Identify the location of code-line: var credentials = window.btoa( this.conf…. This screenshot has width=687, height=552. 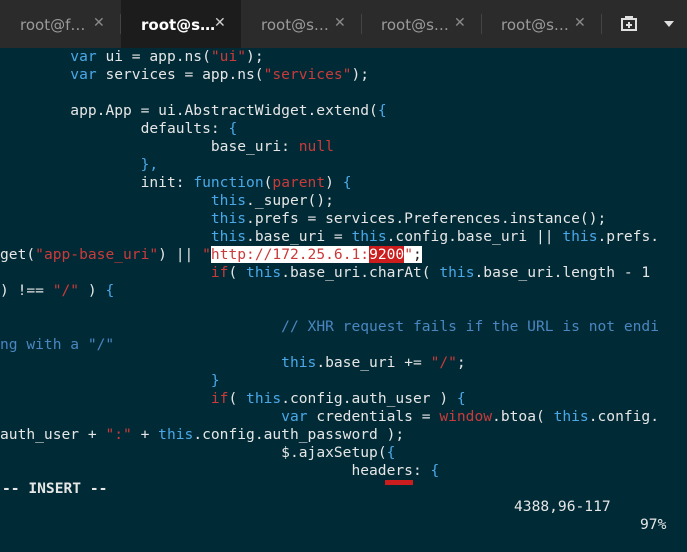
(329, 417).